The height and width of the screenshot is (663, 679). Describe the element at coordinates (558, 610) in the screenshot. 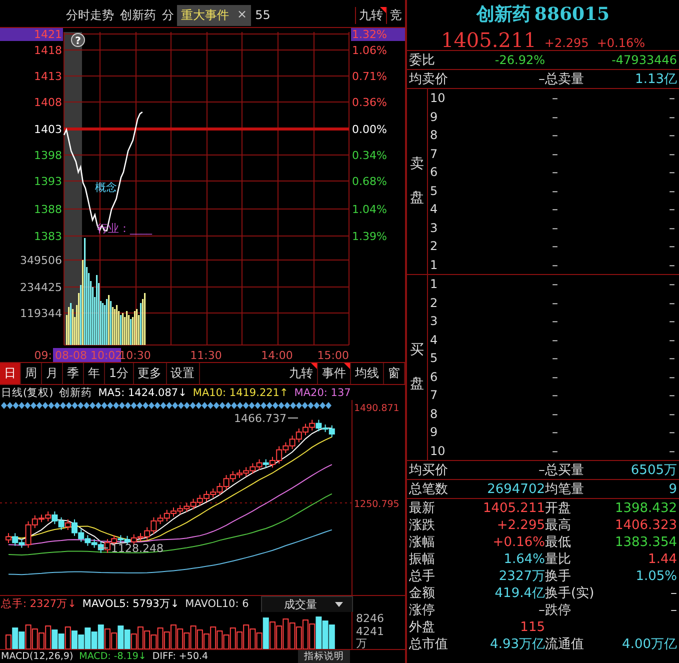

I see `field-label: 跌停` at that location.